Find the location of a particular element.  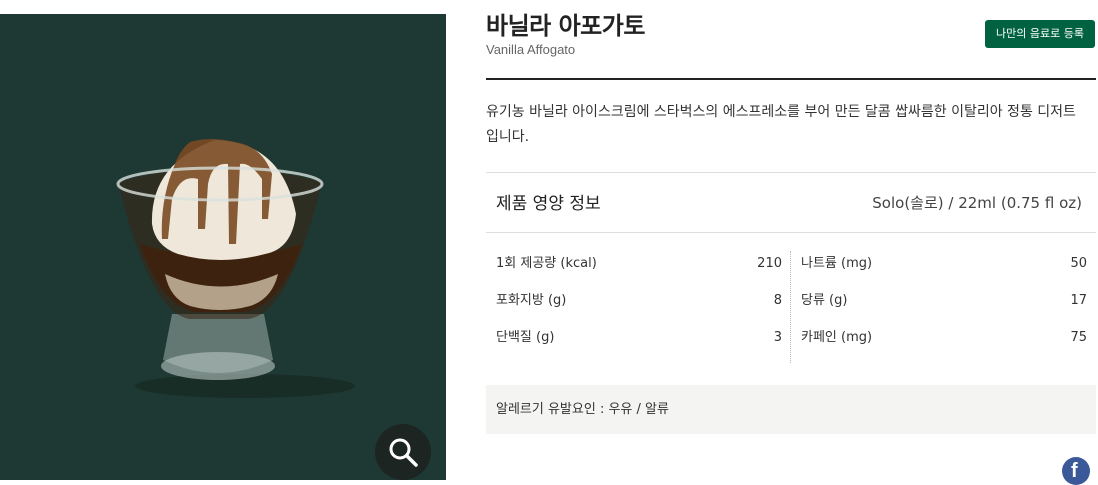

add-favorite-drink-button: 나만의 음료로 등록 is located at coordinates (1040, 34).